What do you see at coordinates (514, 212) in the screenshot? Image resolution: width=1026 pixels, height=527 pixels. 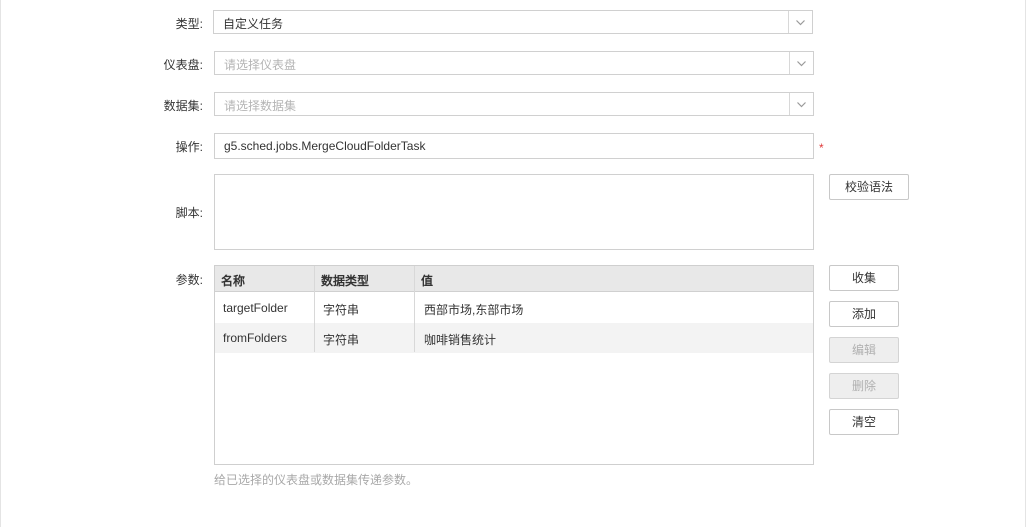 I see `script-textarea` at bounding box center [514, 212].